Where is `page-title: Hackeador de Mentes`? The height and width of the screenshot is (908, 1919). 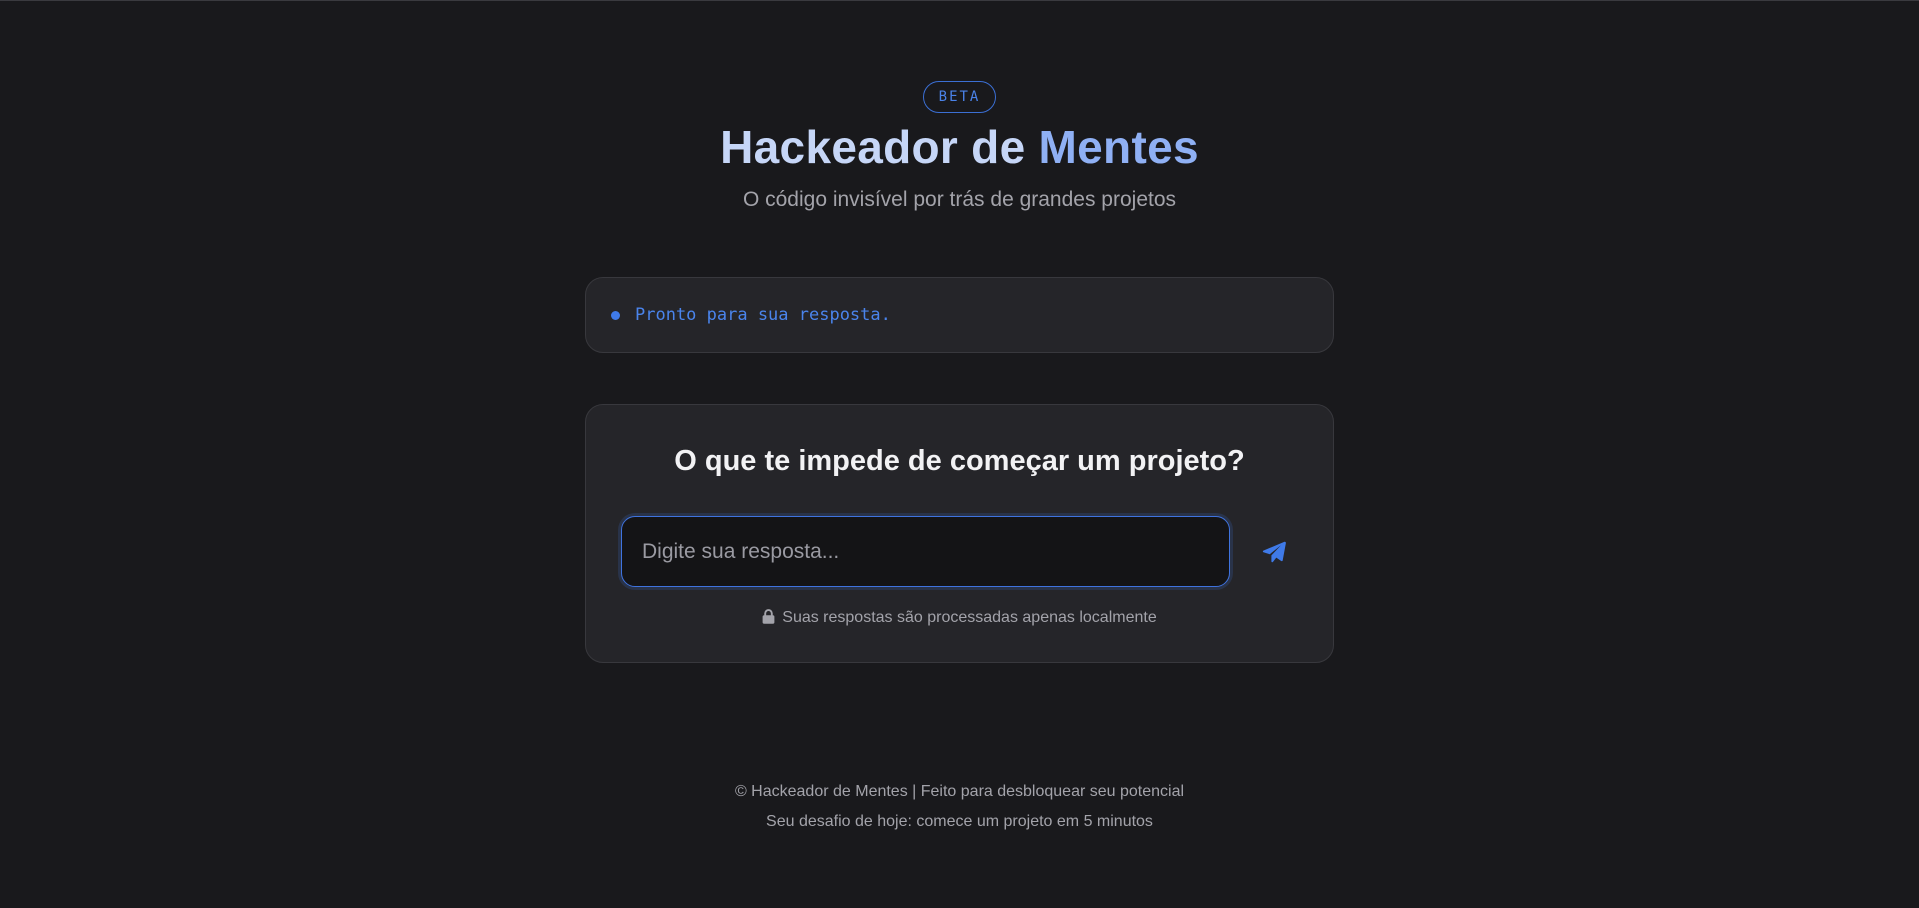
page-title: Hackeador de Mentes is located at coordinates (959, 147).